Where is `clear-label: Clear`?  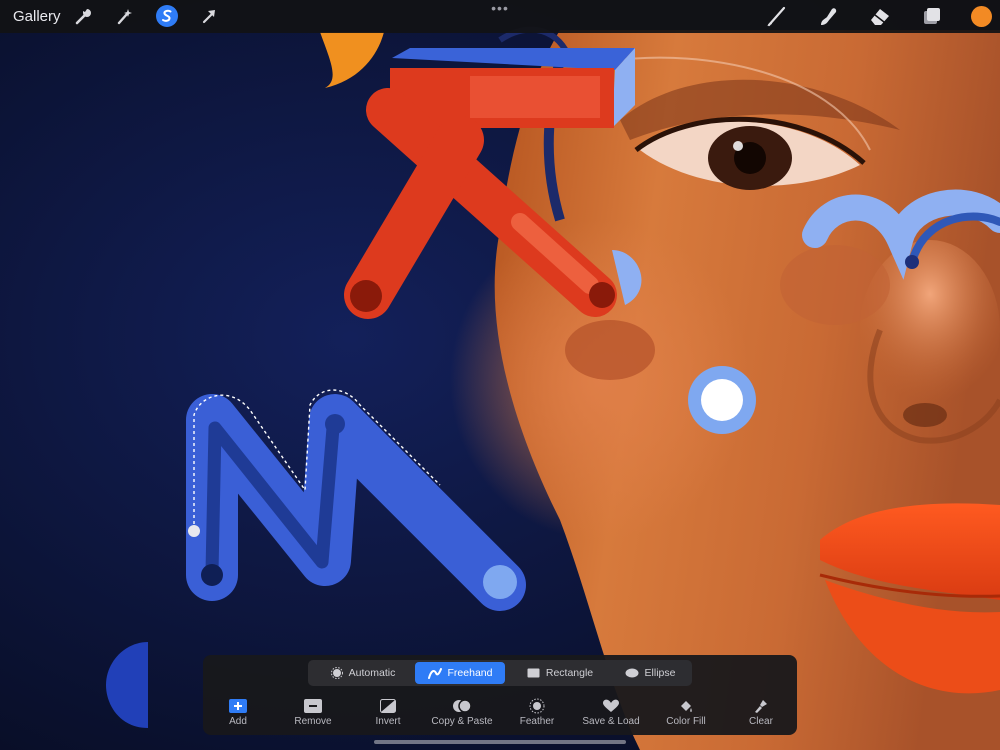 clear-label: Clear is located at coordinates (761, 721).